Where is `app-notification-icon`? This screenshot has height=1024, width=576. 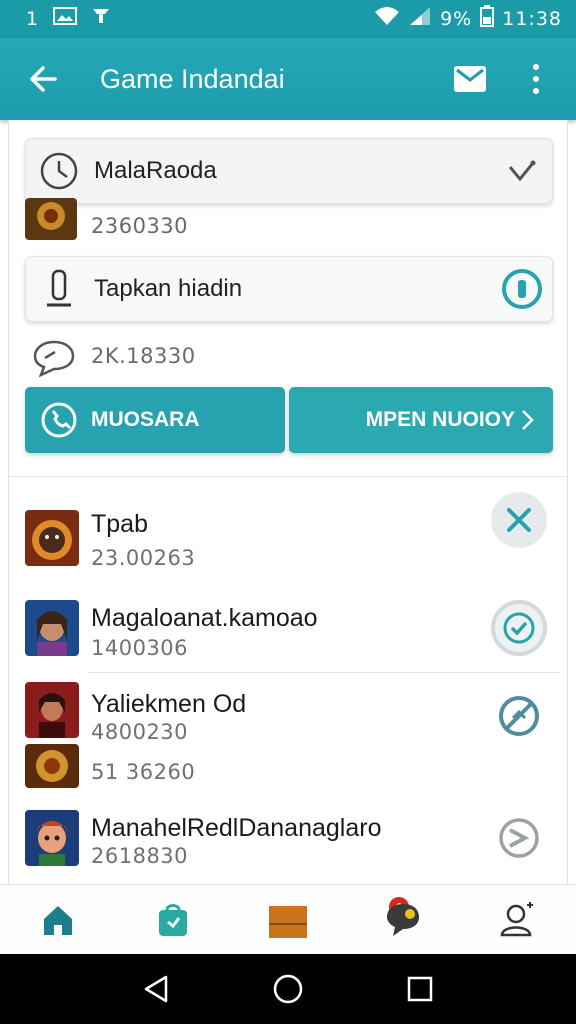 app-notification-icon is located at coordinates (101, 19).